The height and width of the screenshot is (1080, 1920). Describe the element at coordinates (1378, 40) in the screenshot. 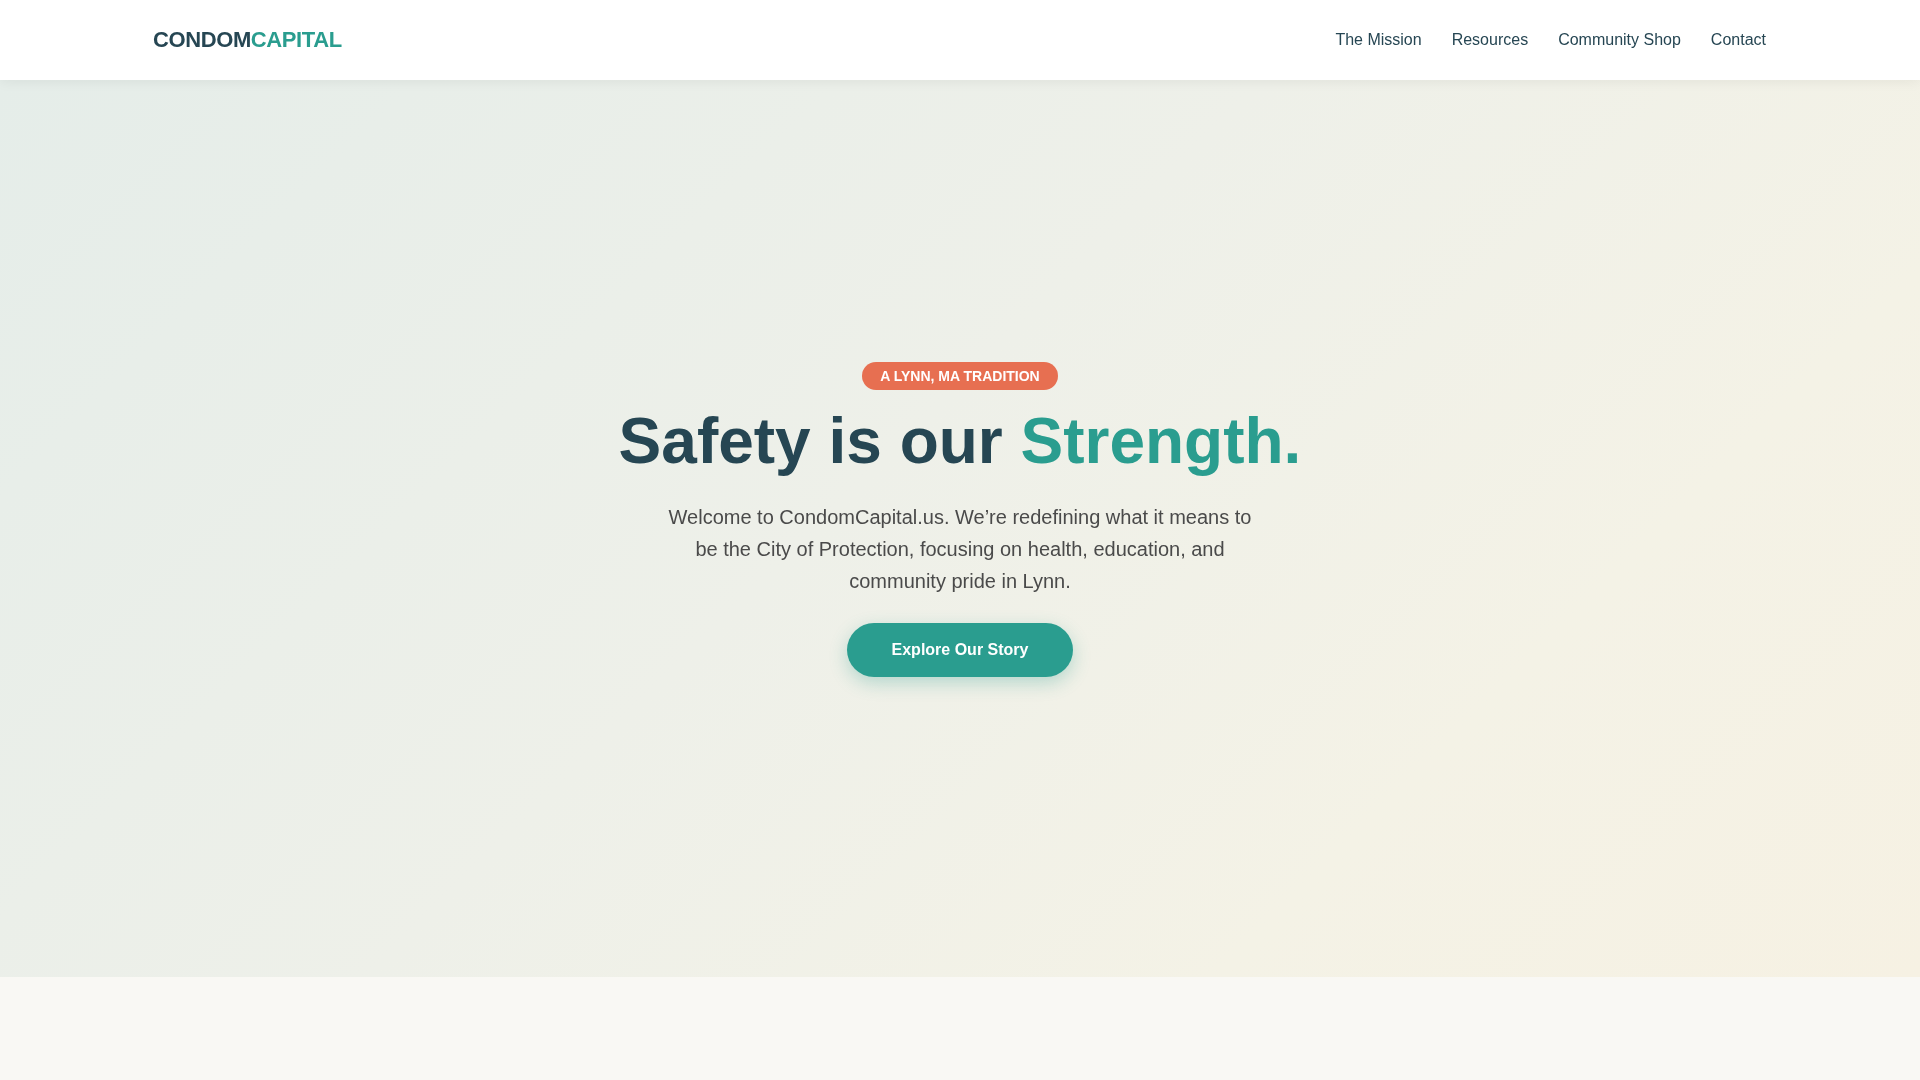

I see `nav-link: The Mission` at that location.